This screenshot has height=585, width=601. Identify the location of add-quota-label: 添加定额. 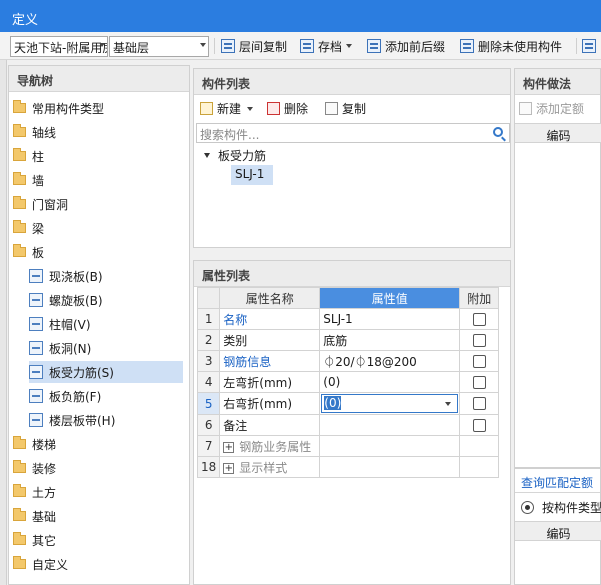
(560, 109).